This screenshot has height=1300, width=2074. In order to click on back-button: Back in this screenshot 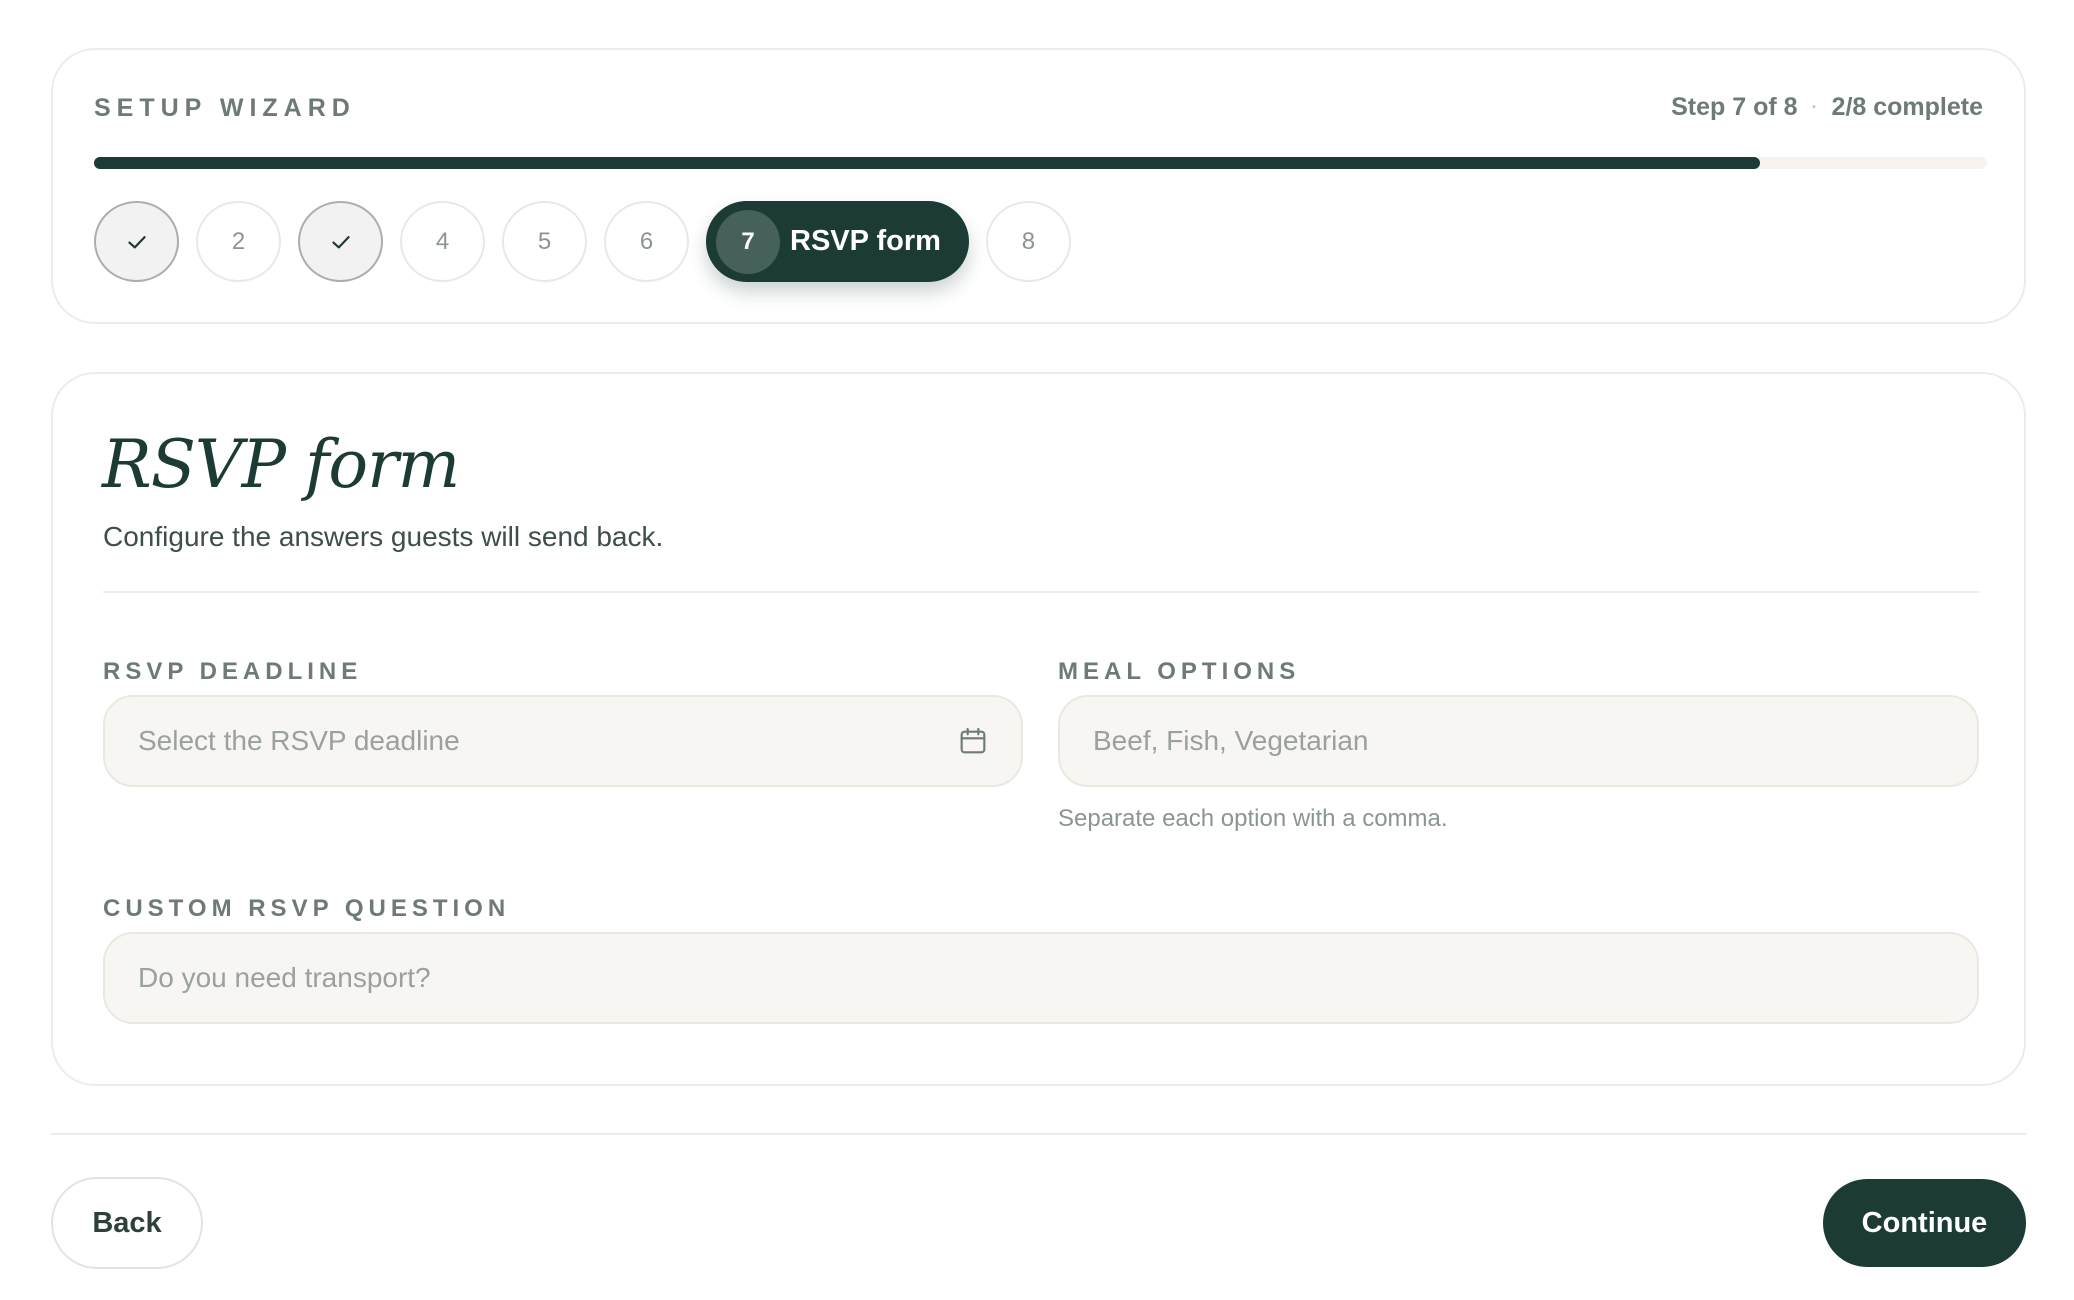, I will do `click(127, 1223)`.